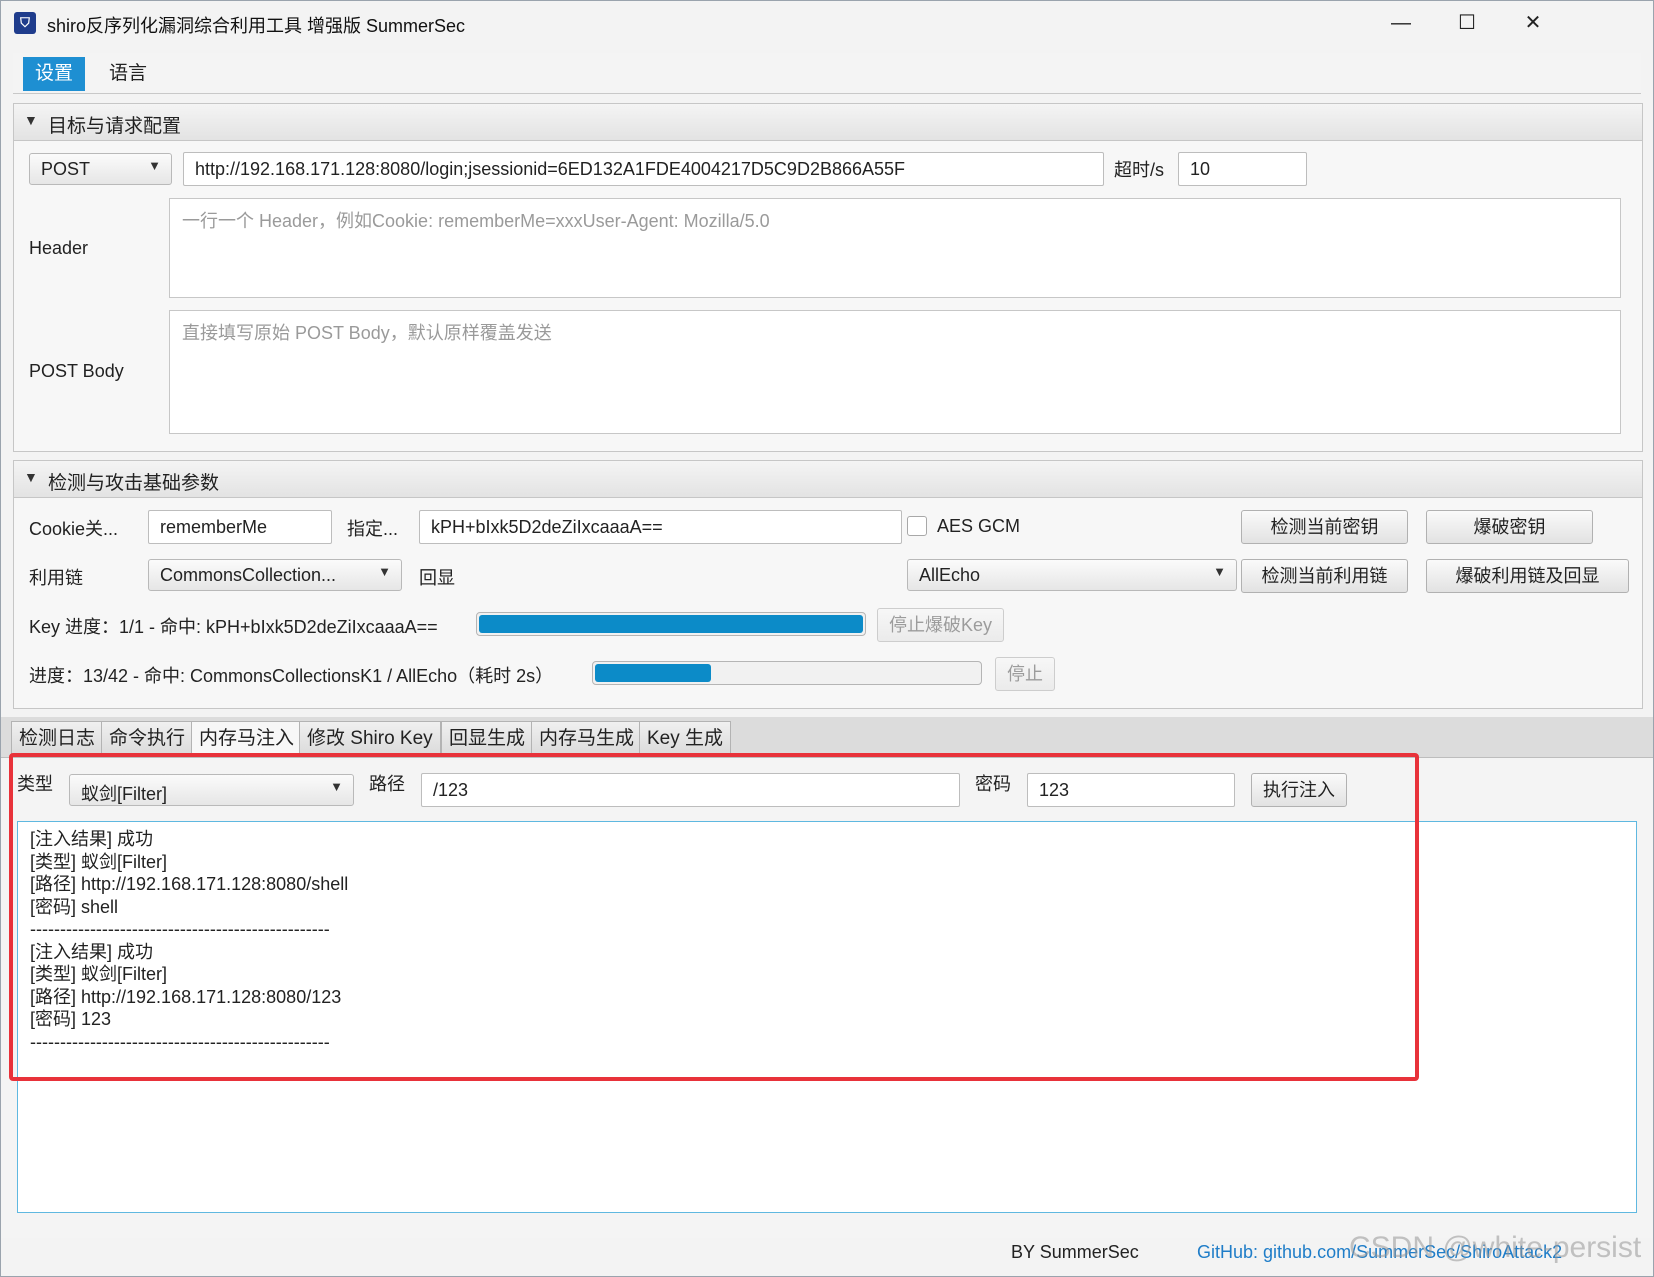 The width and height of the screenshot is (1654, 1277). I want to click on check-chain-button: 检测当前利用链, so click(1324, 576).